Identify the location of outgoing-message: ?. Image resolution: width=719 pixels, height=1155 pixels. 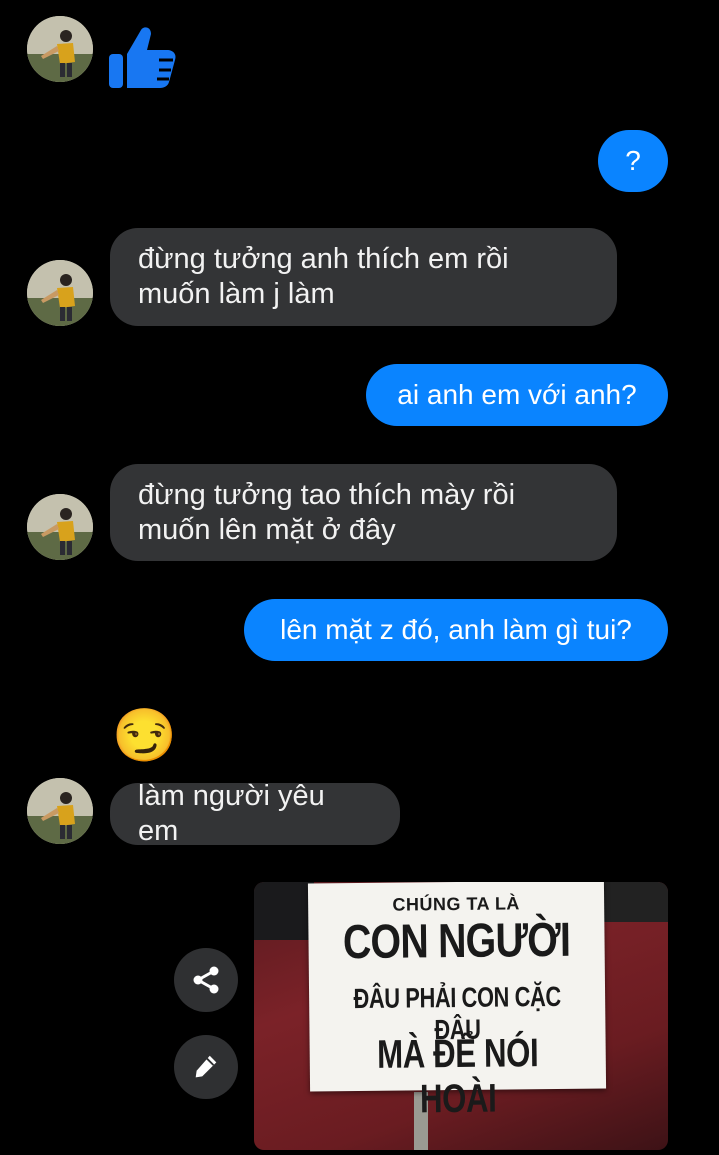
(633, 161).